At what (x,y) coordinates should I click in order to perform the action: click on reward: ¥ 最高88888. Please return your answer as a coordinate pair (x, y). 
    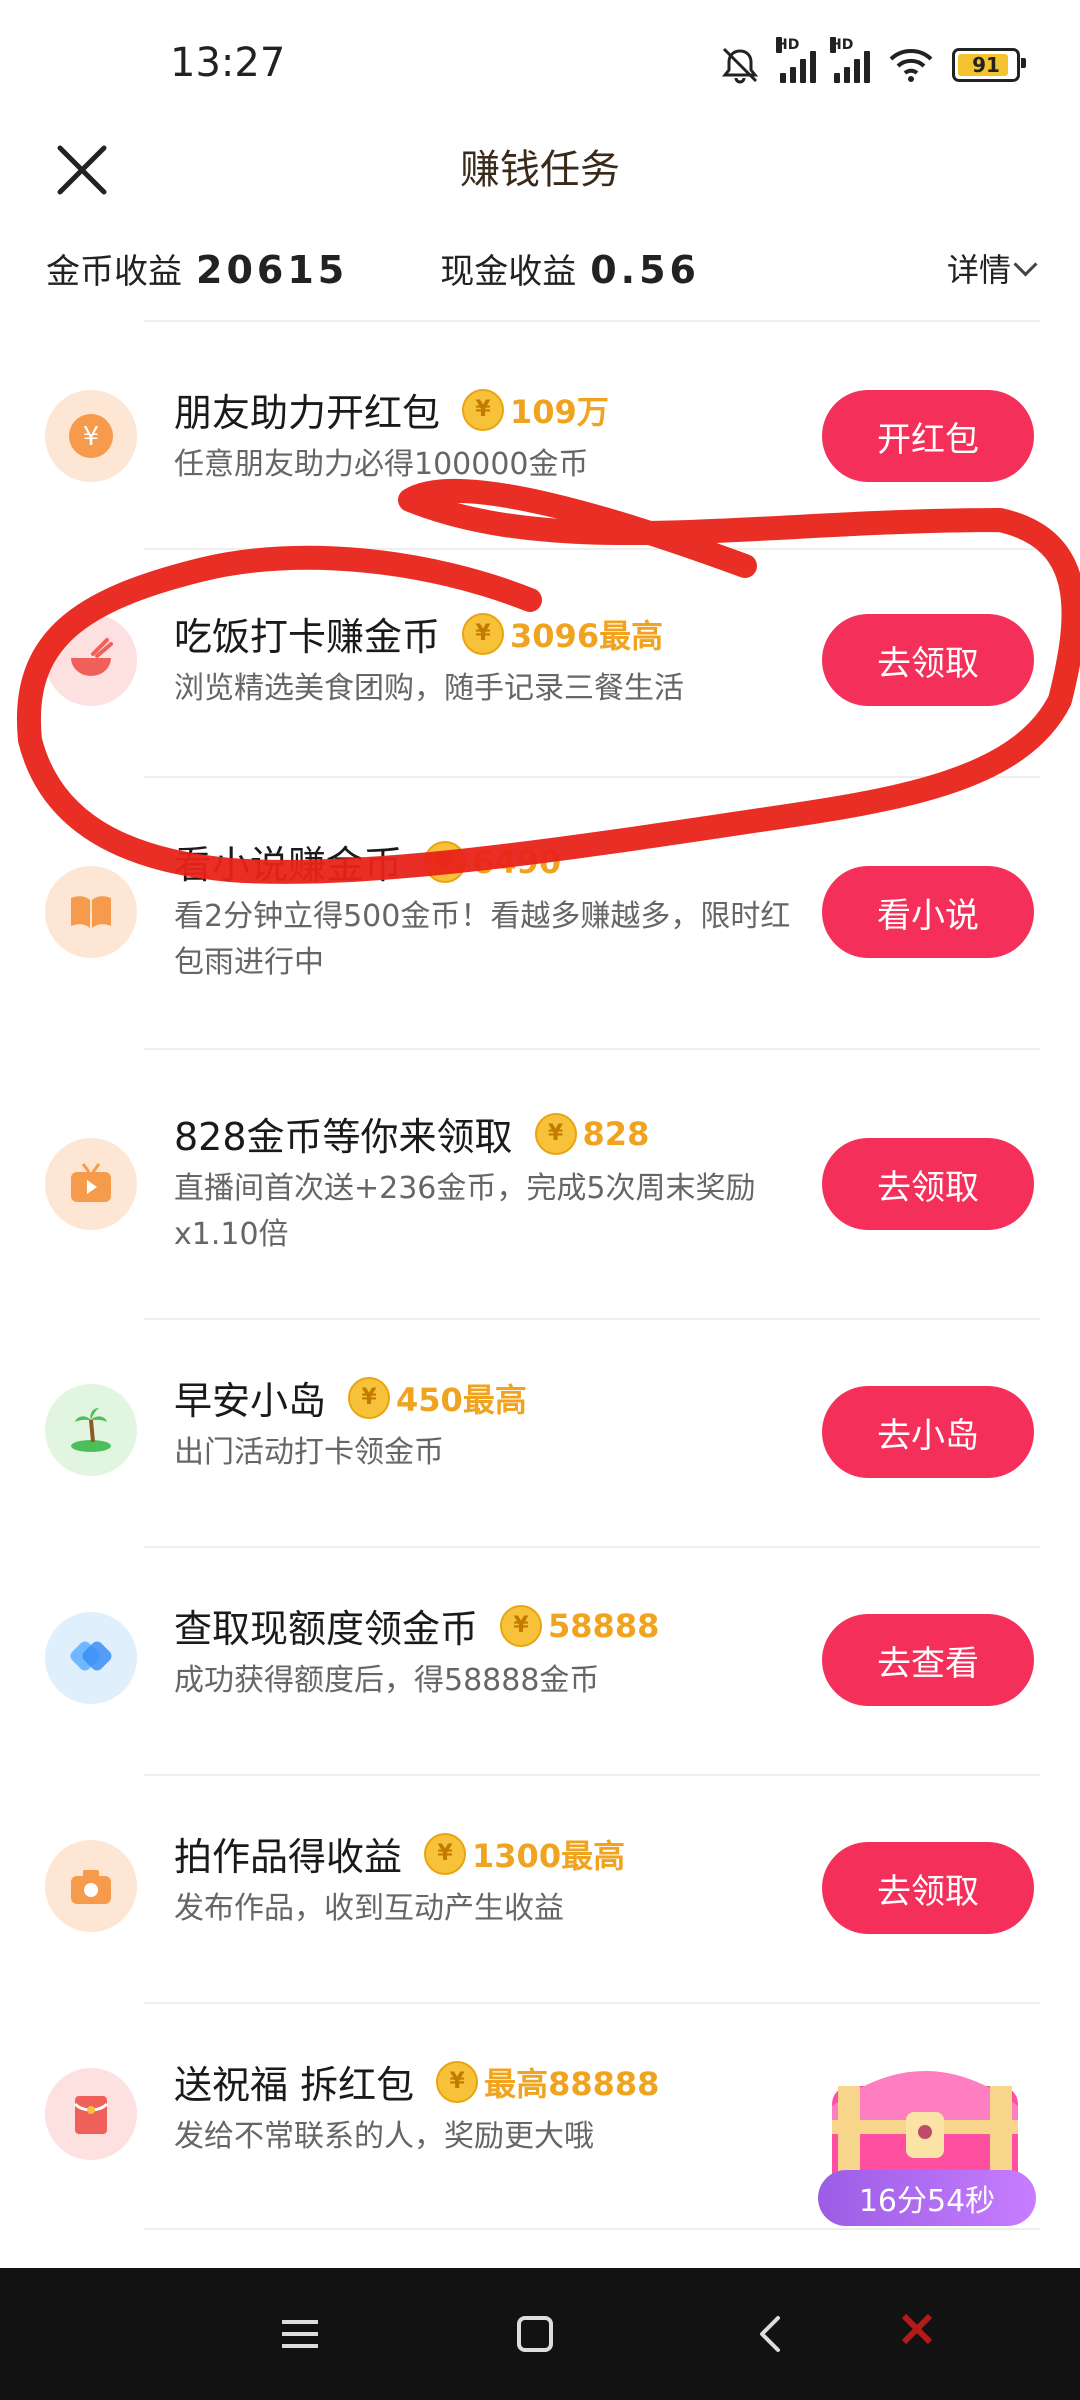
    Looking at the image, I should click on (547, 2082).